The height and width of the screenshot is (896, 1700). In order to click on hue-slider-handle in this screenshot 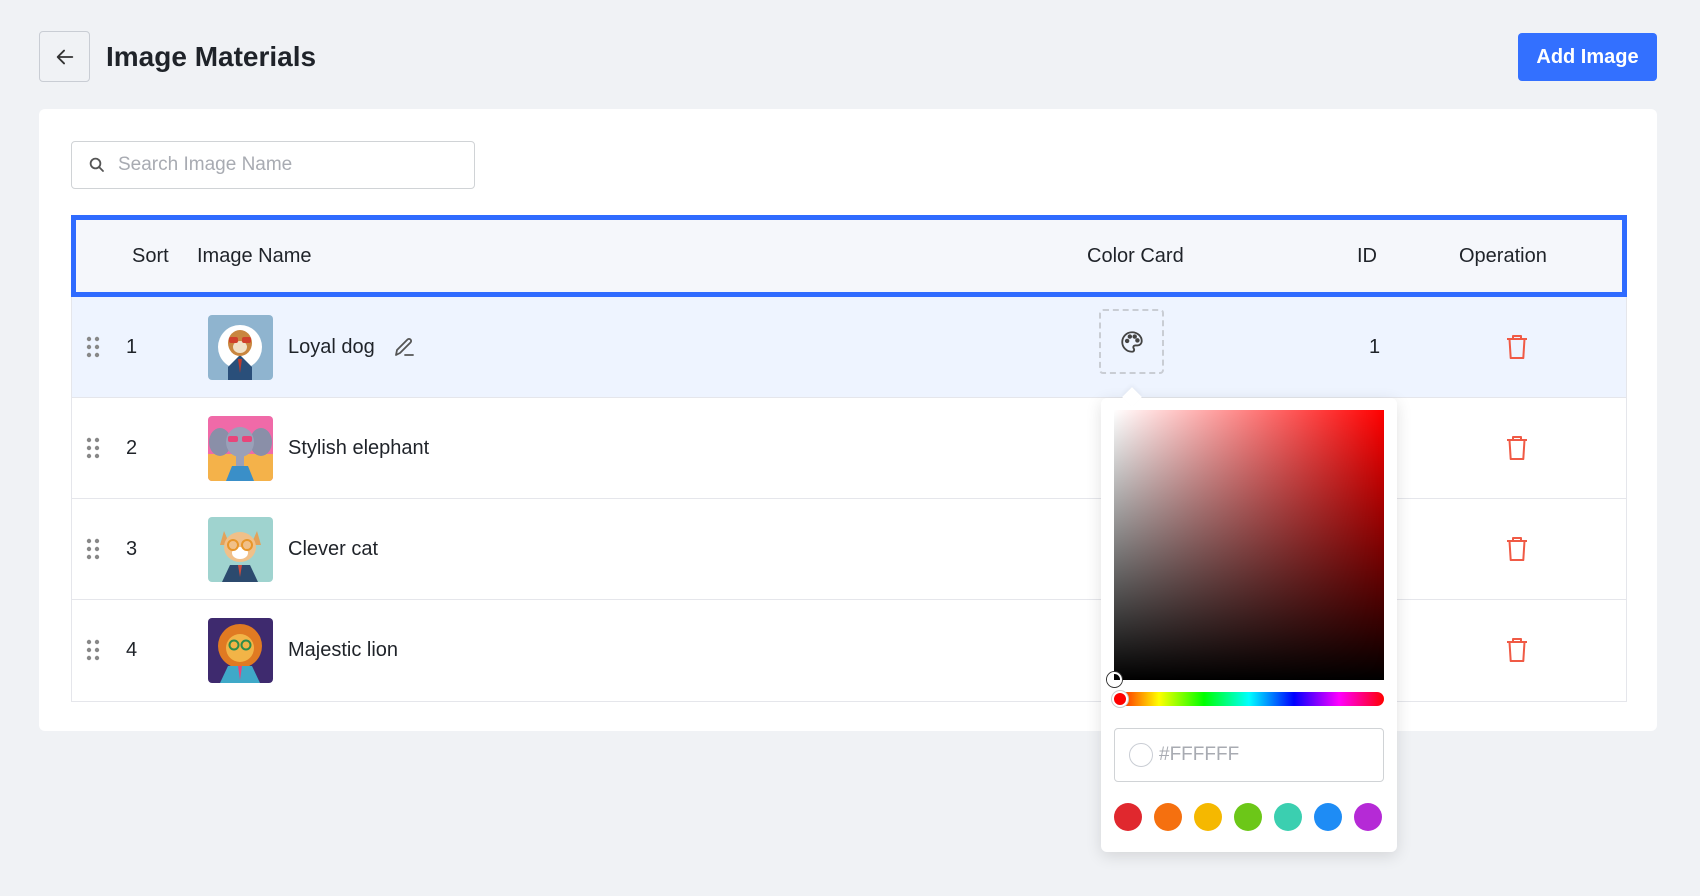, I will do `click(1120, 699)`.